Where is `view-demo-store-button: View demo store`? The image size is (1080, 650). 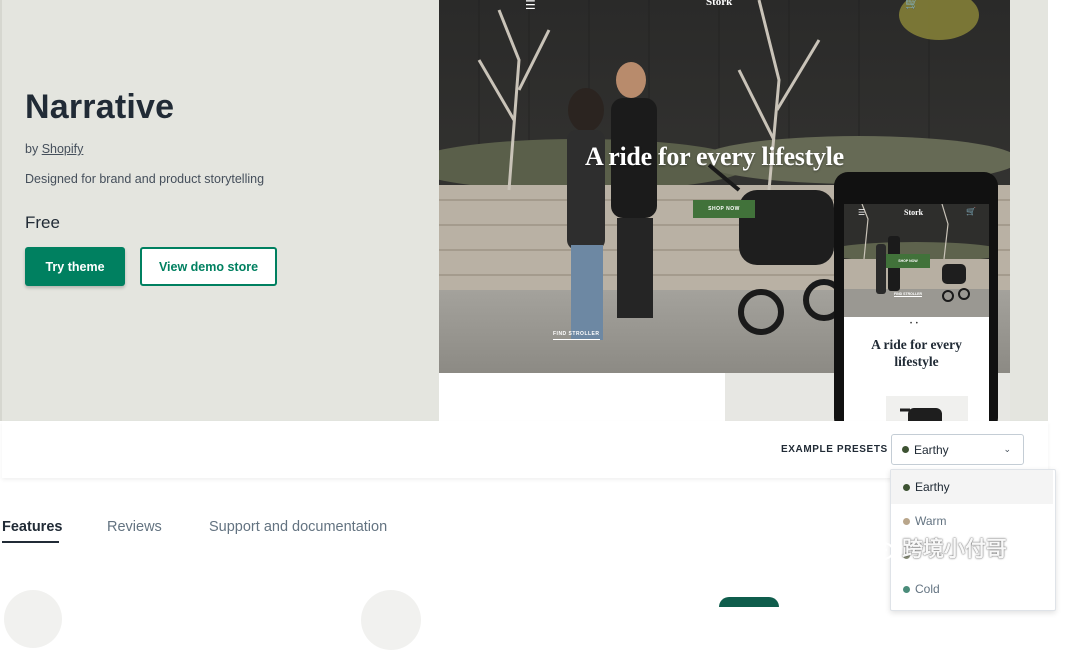 view-demo-store-button: View demo store is located at coordinates (208, 266).